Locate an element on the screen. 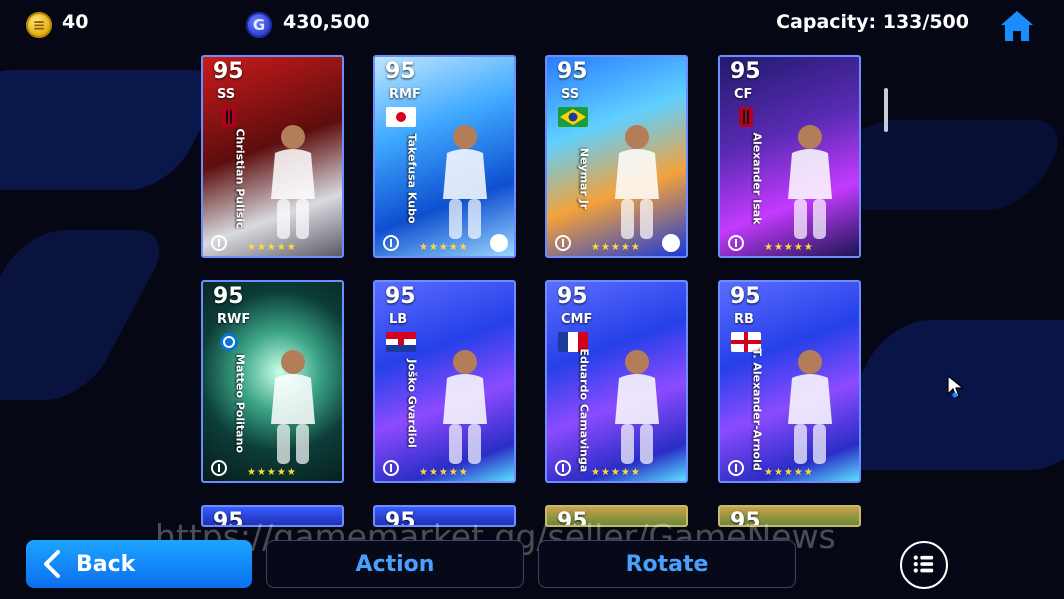 The image size is (1064, 599). card-position: RMF is located at coordinates (405, 94).